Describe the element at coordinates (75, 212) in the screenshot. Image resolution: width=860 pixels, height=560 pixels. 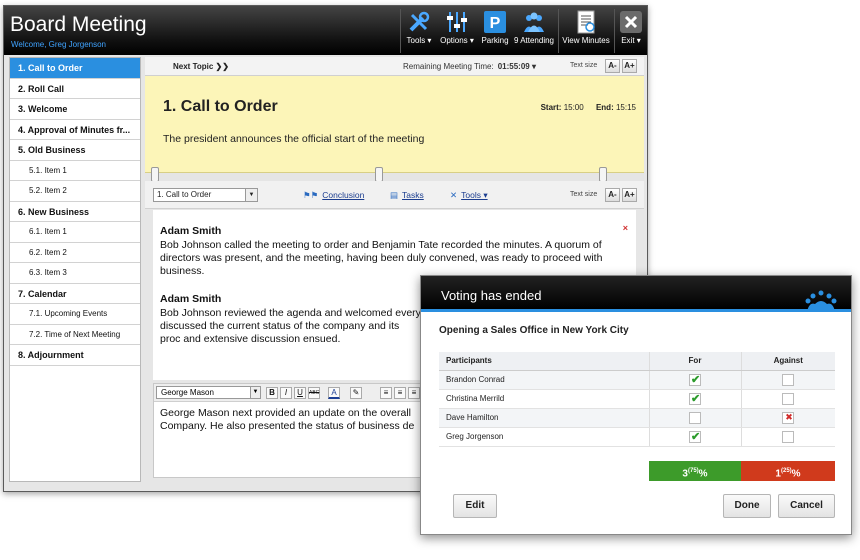
I see `agenda-item: 6. New Business` at that location.